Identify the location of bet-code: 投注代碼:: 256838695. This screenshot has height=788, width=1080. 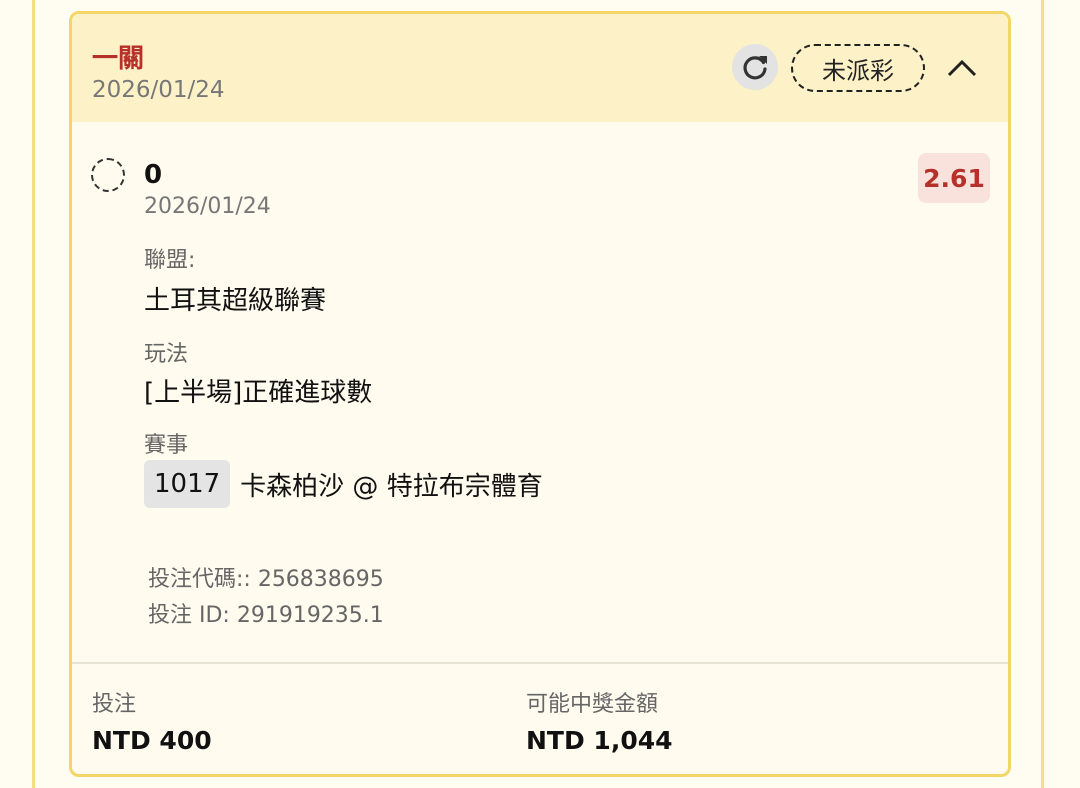
(266, 579).